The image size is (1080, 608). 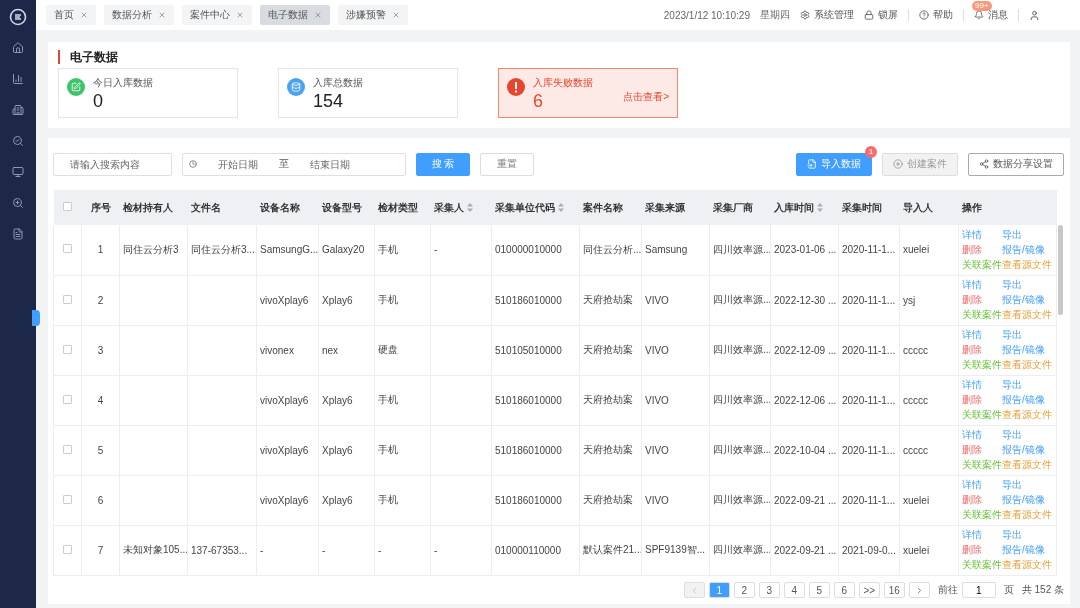 I want to click on collapse-handle, so click(x=36, y=318).